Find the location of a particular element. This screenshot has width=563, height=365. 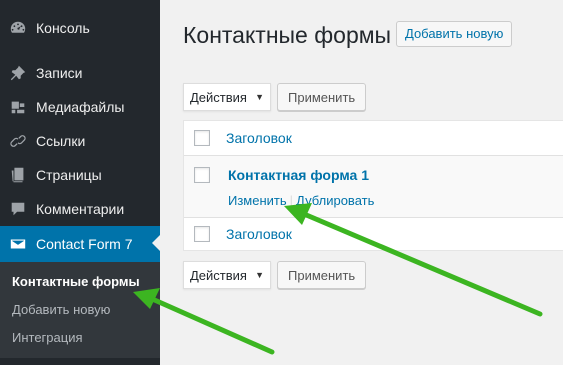

media-icon is located at coordinates (18, 107).